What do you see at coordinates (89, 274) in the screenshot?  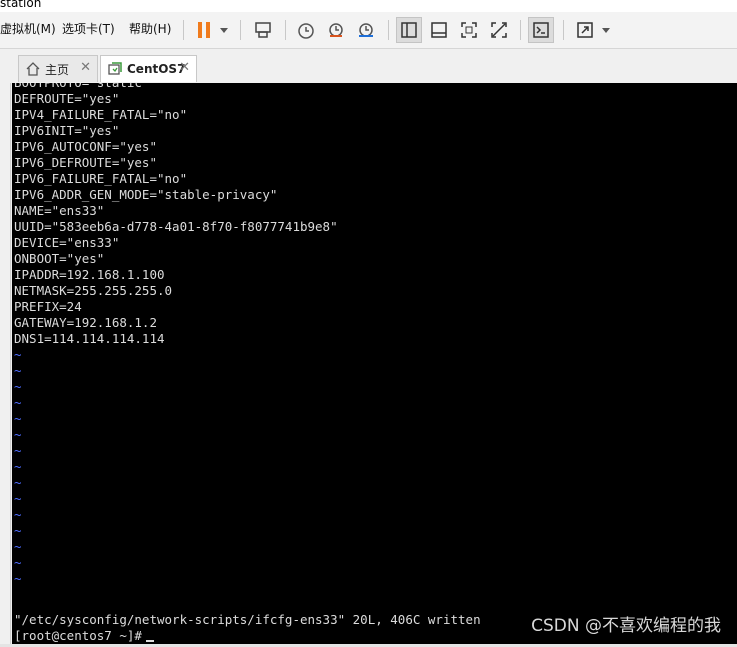 I see `config-line: IPADDR=192.168.1.100` at bounding box center [89, 274].